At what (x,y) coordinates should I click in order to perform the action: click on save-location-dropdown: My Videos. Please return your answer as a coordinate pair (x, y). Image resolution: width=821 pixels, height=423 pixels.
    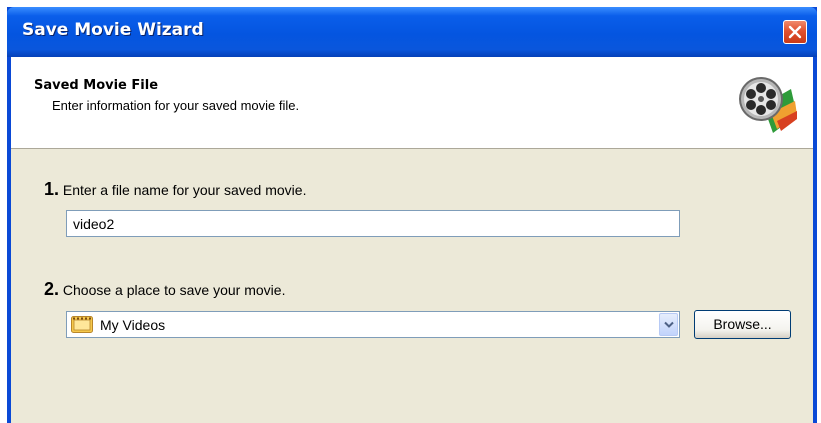
    Looking at the image, I should click on (373, 324).